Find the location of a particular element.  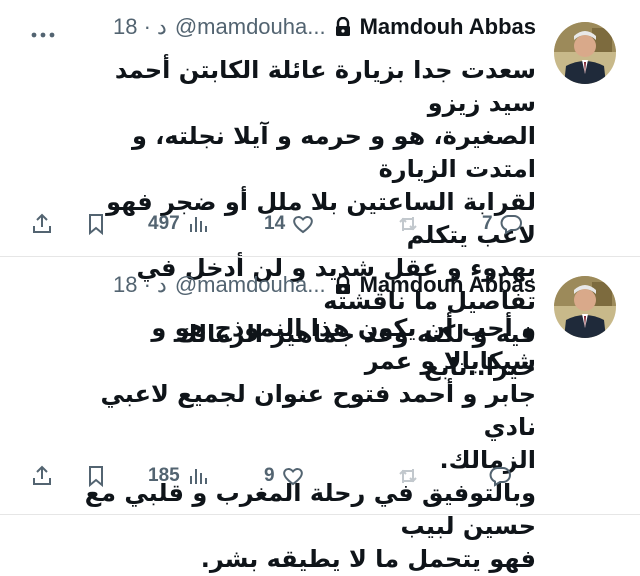

views-button: 185 is located at coordinates (179, 476).